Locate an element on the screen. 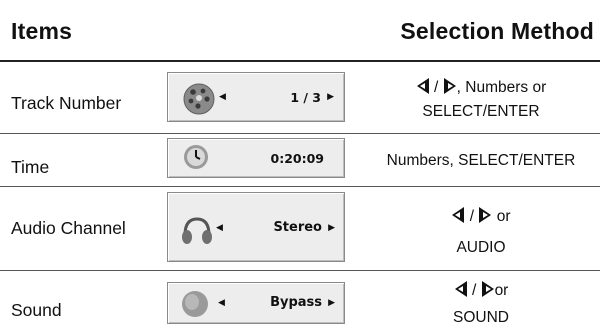  headphones-icon is located at coordinates (197, 232).